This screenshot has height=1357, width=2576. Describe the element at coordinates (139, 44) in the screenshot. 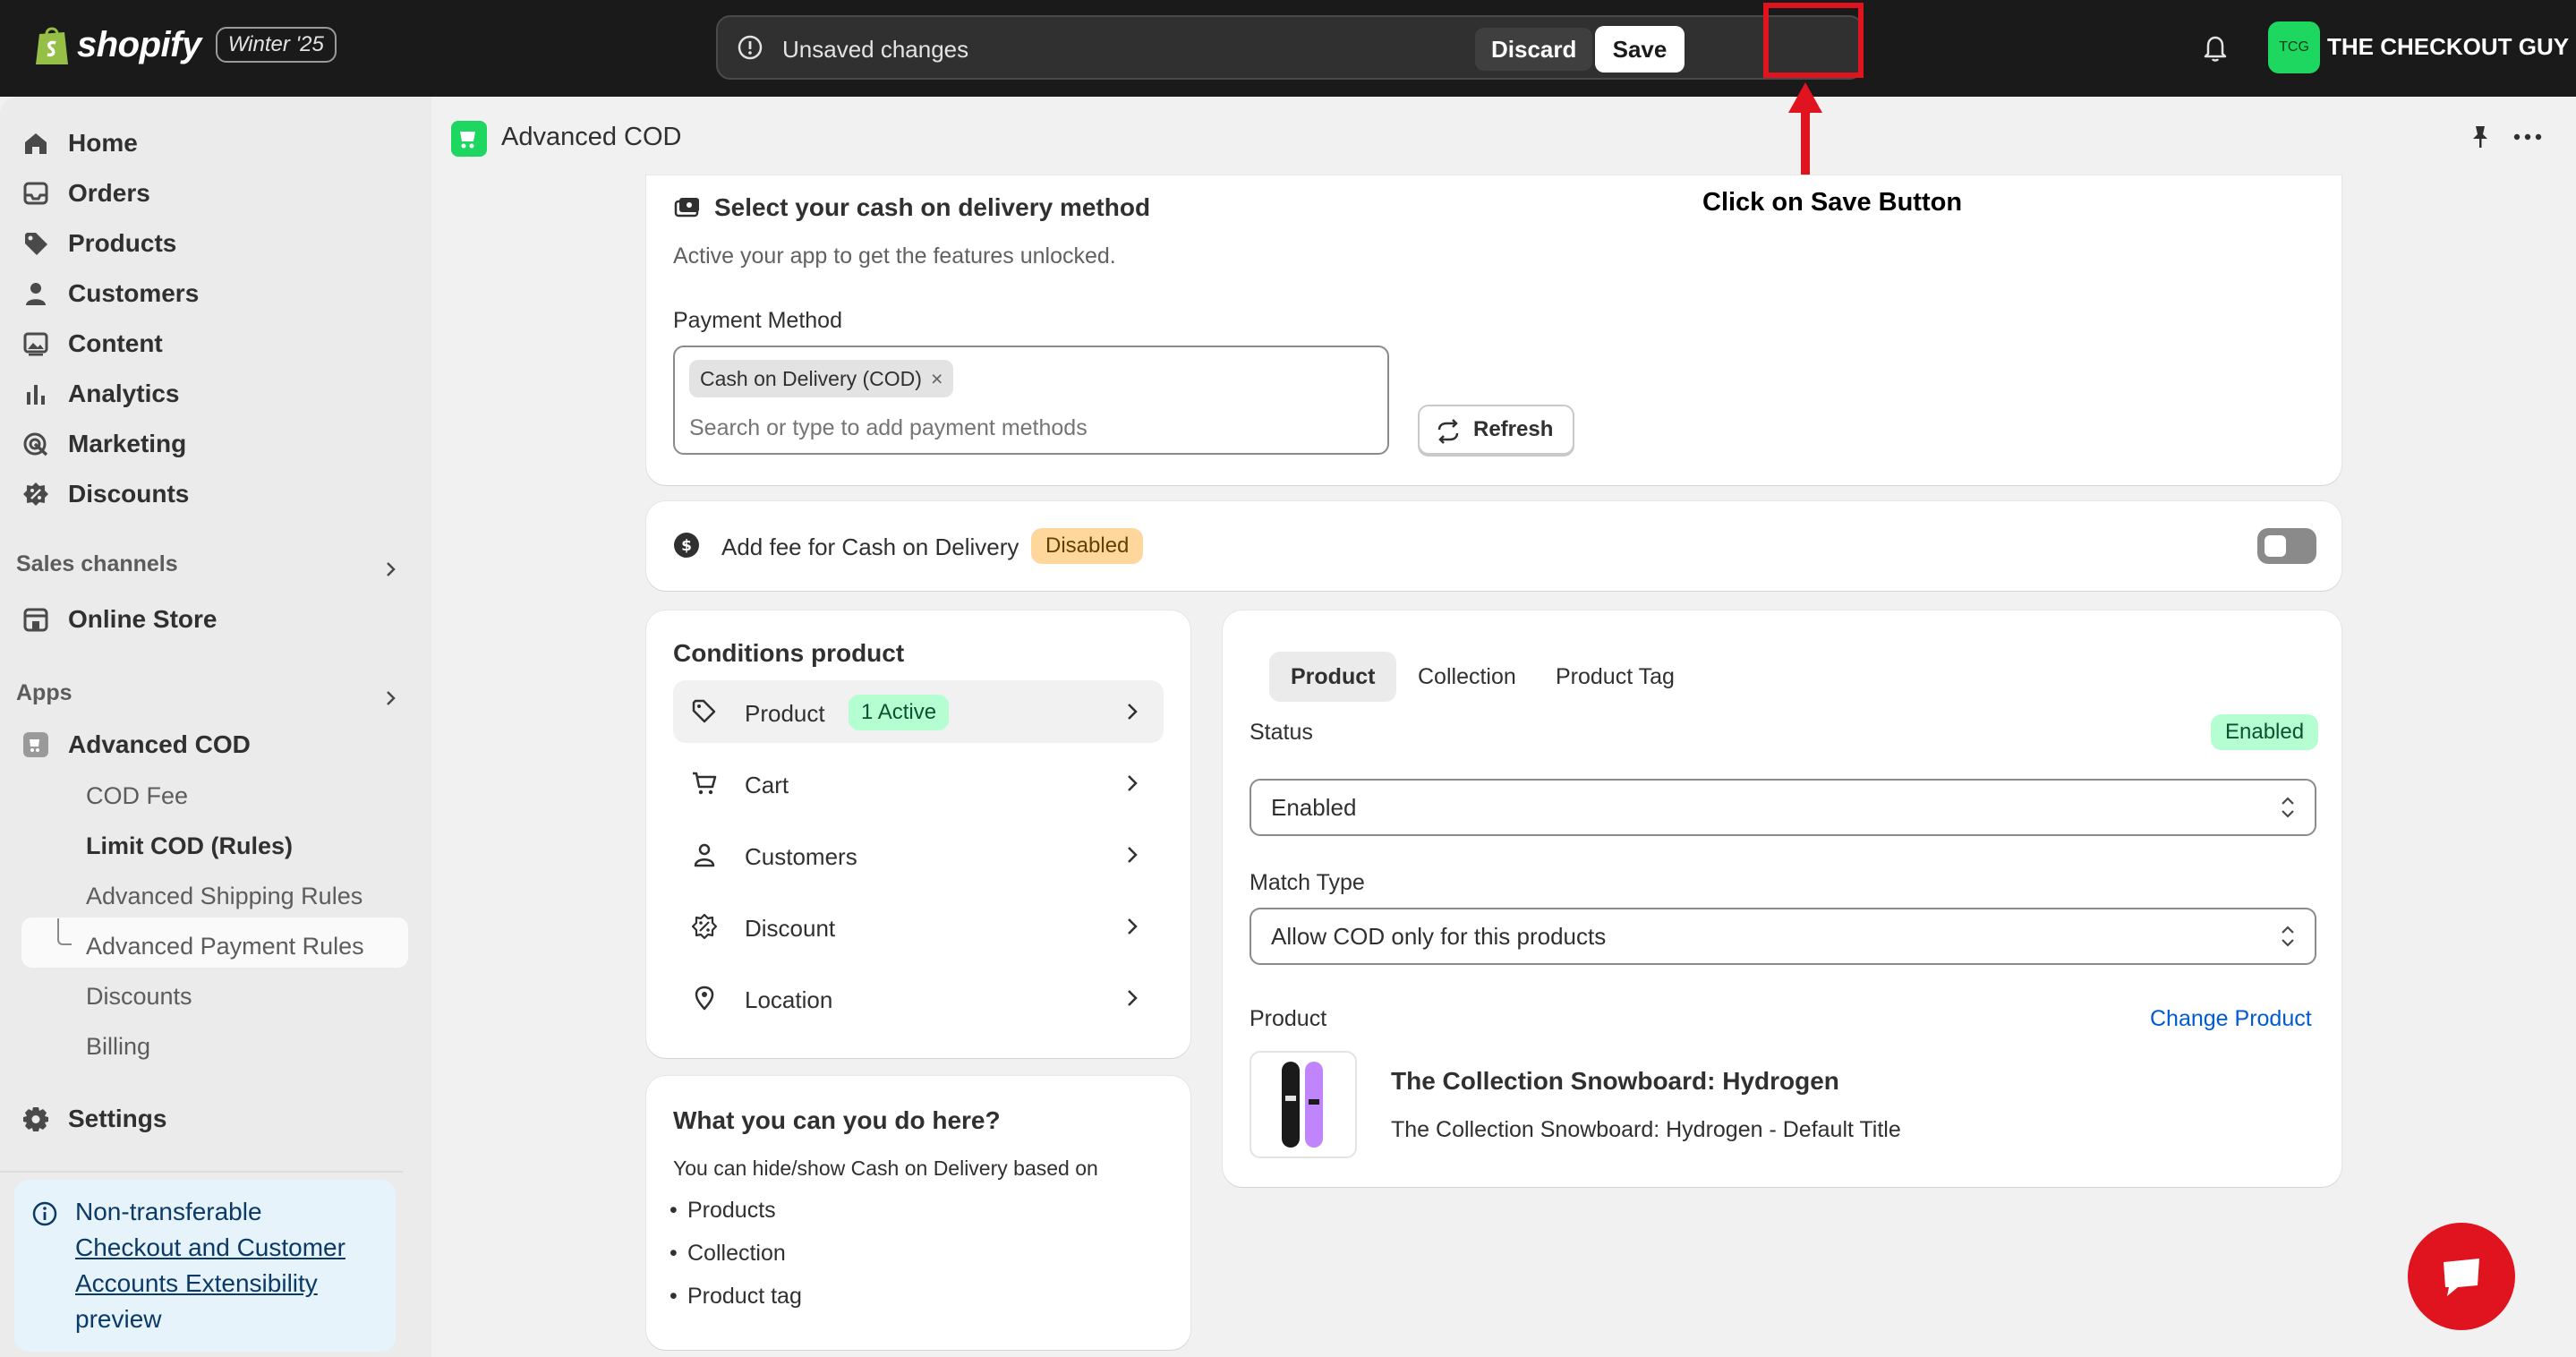

I see `brand-wordmark: shopify` at that location.